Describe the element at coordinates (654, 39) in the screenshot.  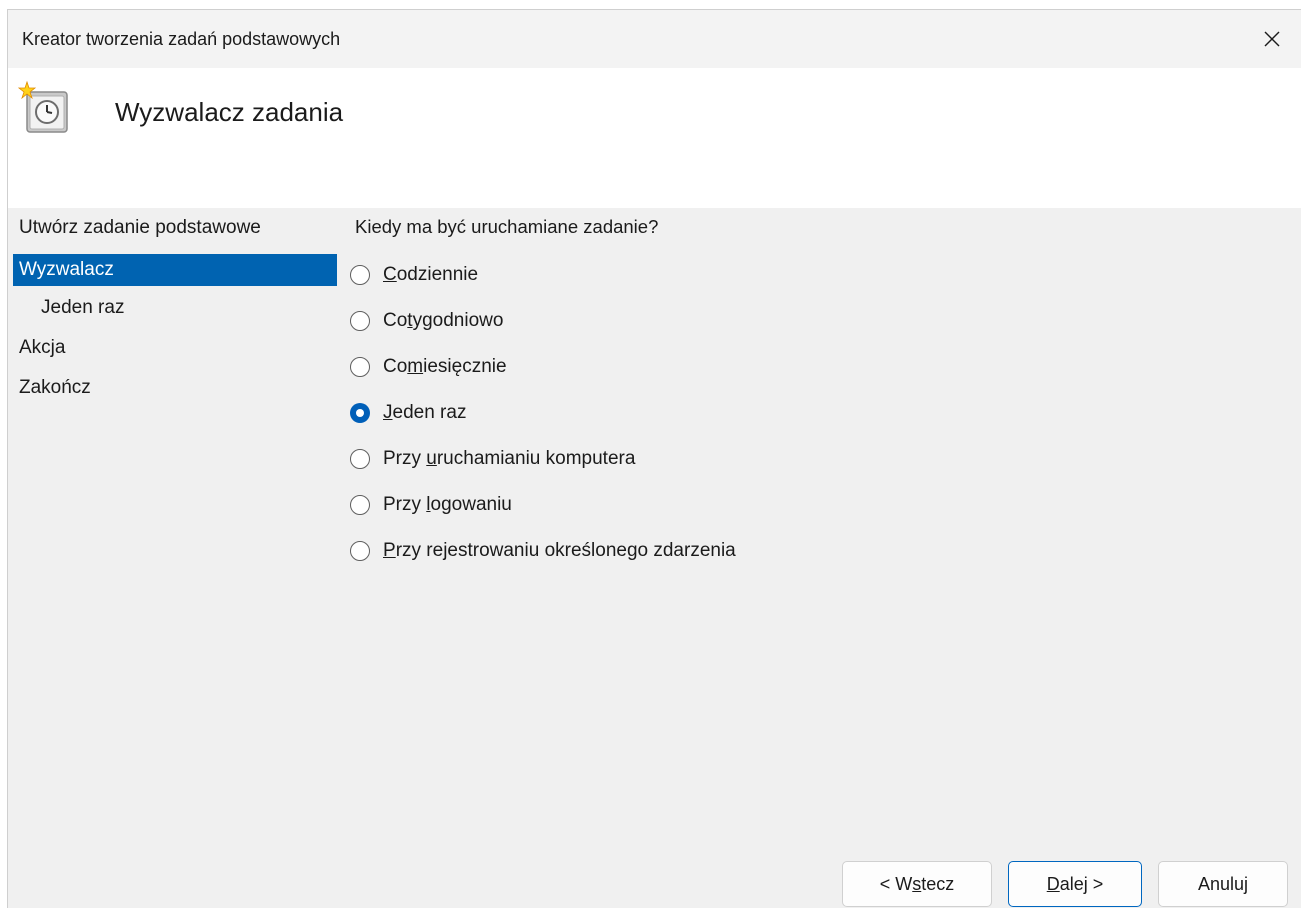
I see `title-bar: Kreator tworzenia zadań podstawowych` at that location.